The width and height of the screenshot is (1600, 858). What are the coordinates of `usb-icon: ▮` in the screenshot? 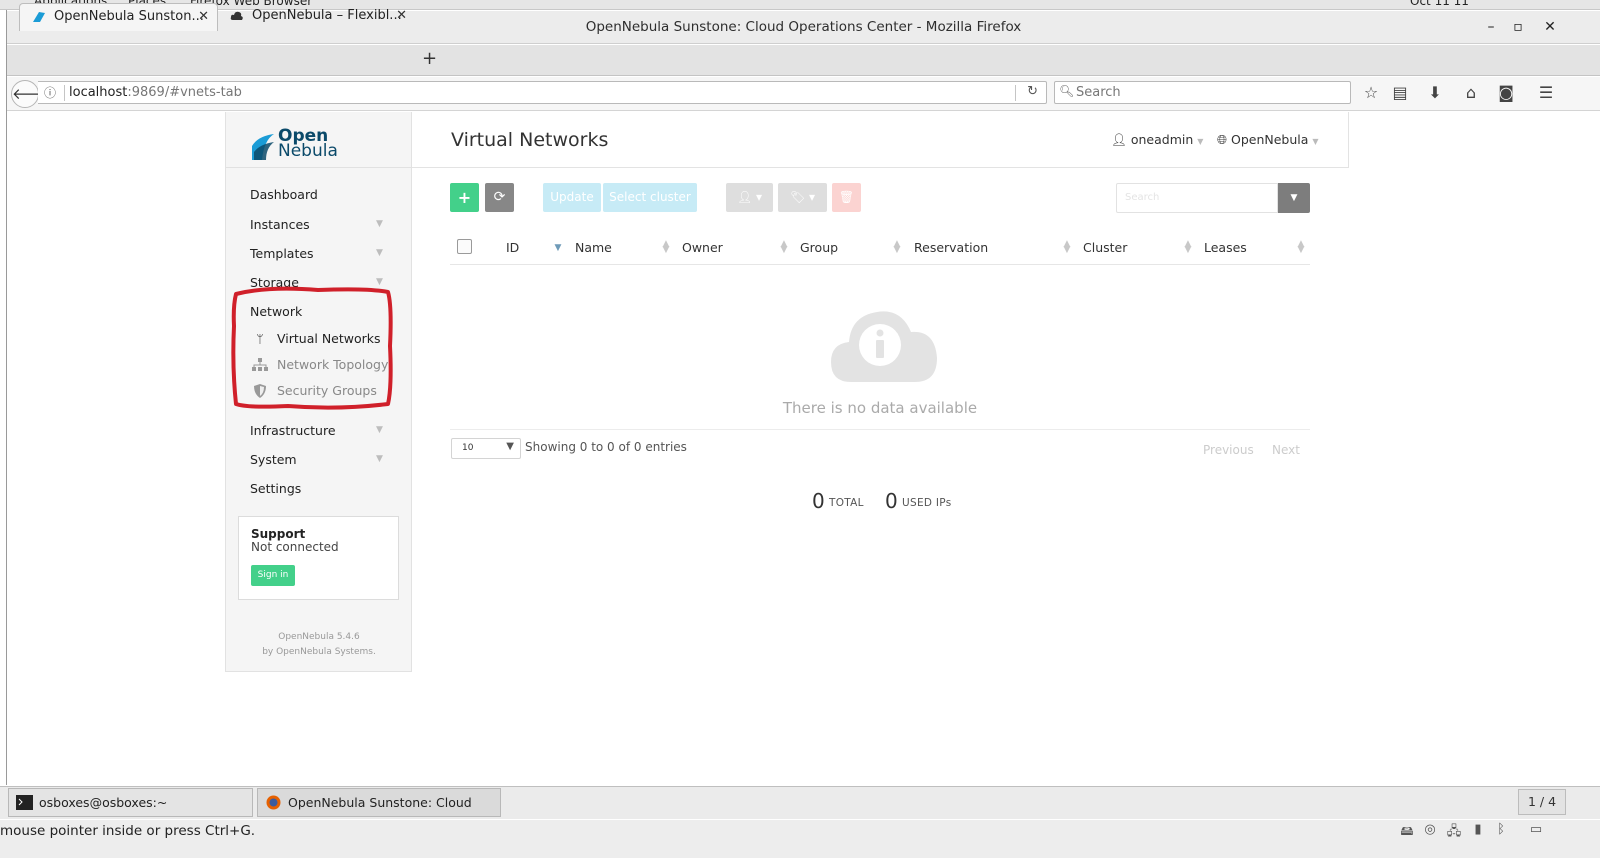 It's located at (1478, 831).